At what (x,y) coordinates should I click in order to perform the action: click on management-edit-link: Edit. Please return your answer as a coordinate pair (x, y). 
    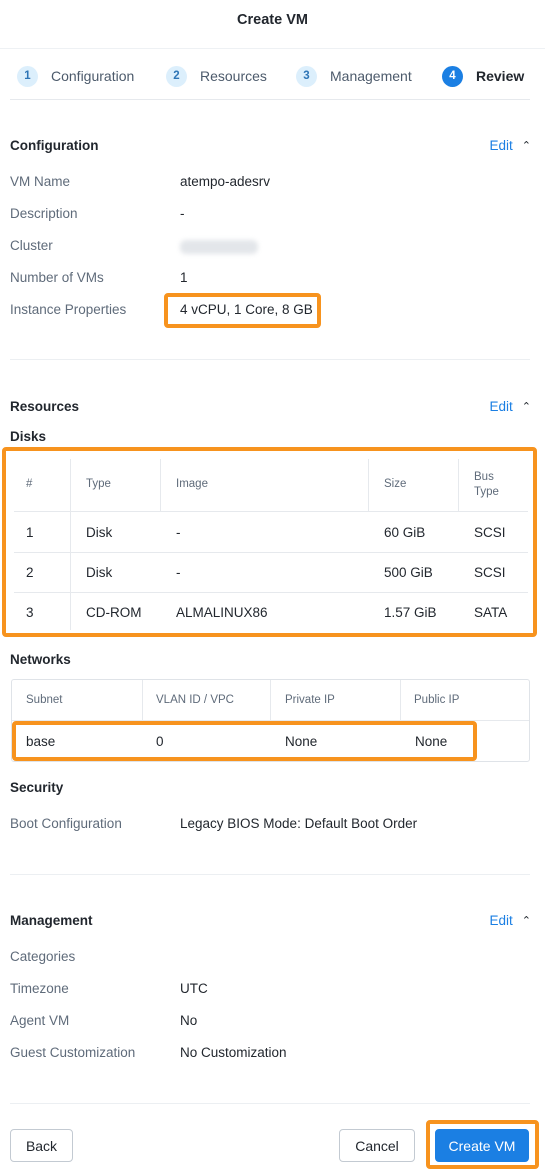
    Looking at the image, I should click on (501, 920).